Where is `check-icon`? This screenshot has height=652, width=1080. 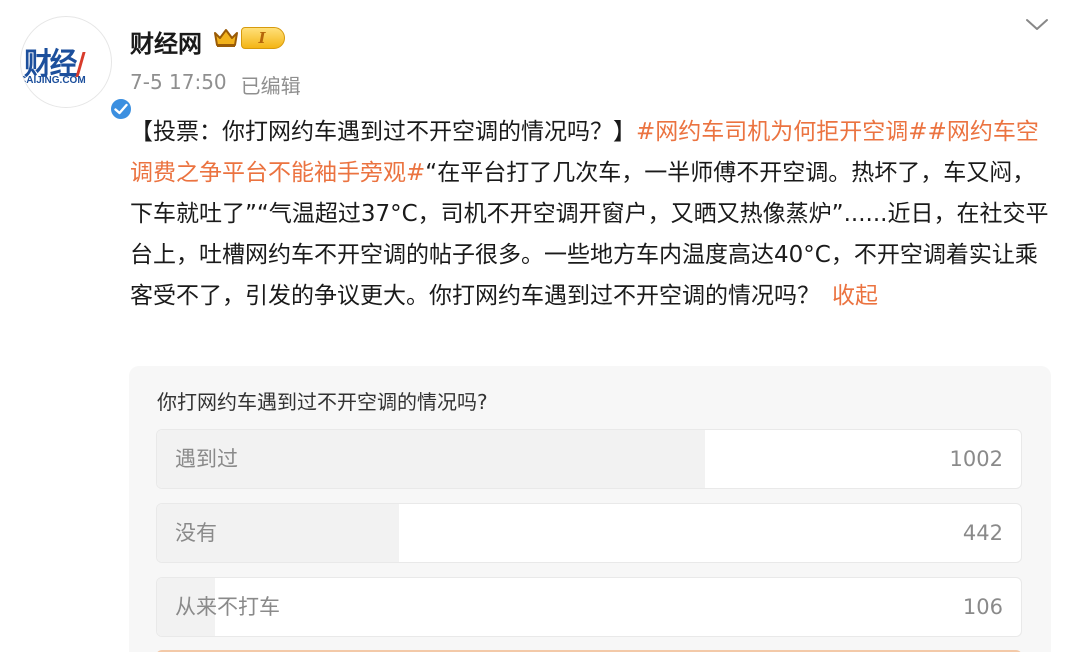 check-icon is located at coordinates (121, 109).